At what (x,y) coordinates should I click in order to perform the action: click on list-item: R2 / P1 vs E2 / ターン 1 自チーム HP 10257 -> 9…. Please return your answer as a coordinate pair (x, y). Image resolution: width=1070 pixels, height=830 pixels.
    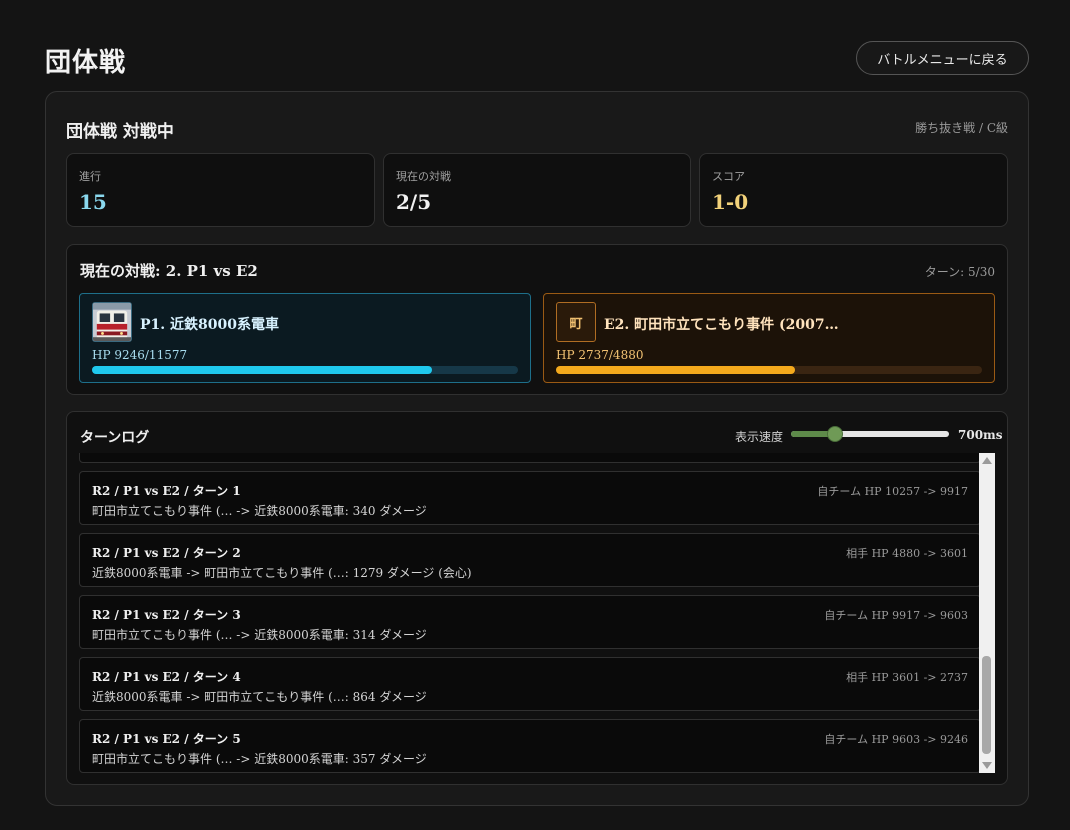
    Looking at the image, I should click on (530, 498).